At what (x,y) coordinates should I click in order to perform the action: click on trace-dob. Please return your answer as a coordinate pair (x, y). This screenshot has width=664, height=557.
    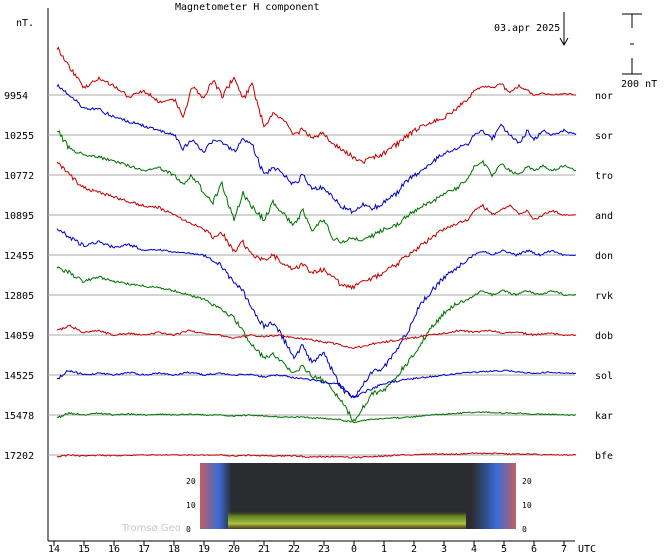
    Looking at the image, I should click on (316, 337).